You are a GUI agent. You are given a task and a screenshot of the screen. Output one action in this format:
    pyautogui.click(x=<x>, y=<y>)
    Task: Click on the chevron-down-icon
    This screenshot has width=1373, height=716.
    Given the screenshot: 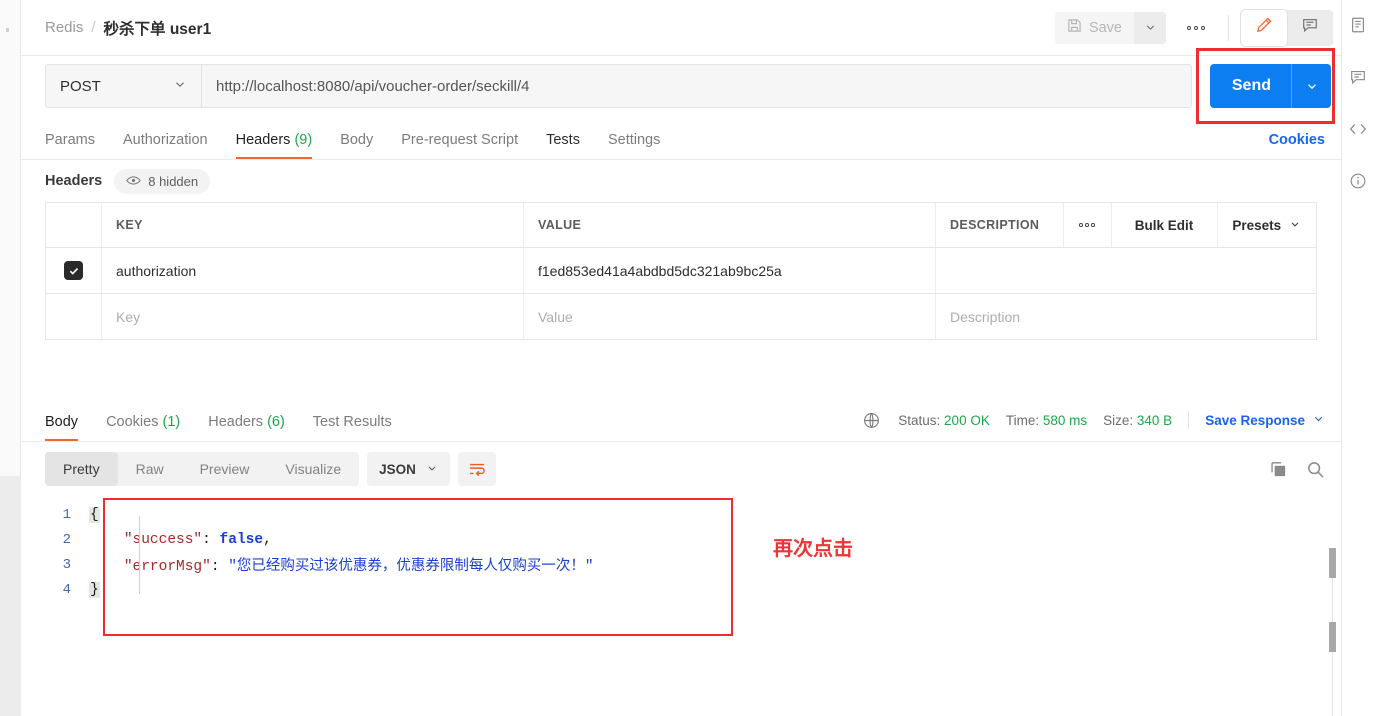 What is the action you would take?
    pyautogui.click(x=1318, y=420)
    